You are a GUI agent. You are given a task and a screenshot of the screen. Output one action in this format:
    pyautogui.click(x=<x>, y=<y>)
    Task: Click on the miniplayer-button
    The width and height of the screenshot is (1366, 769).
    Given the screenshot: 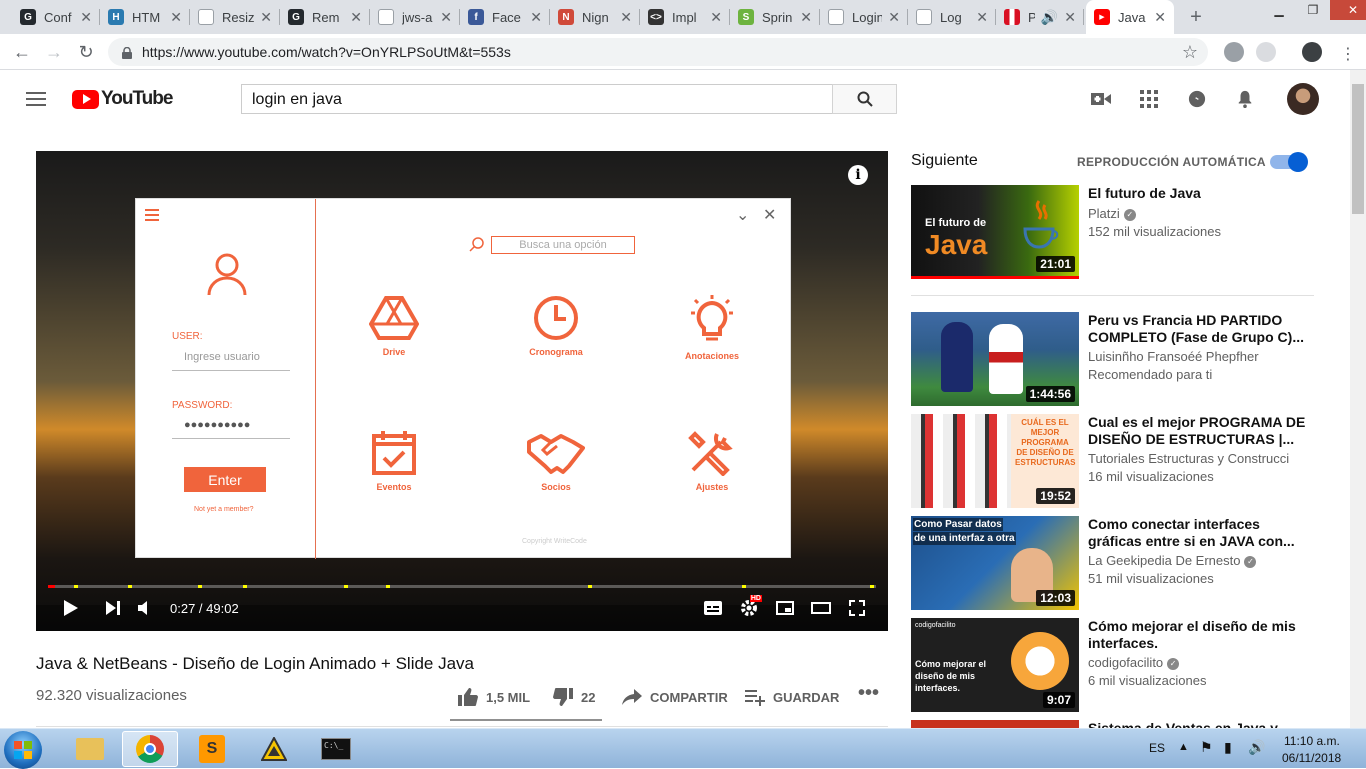 What is the action you would take?
    pyautogui.click(x=785, y=608)
    